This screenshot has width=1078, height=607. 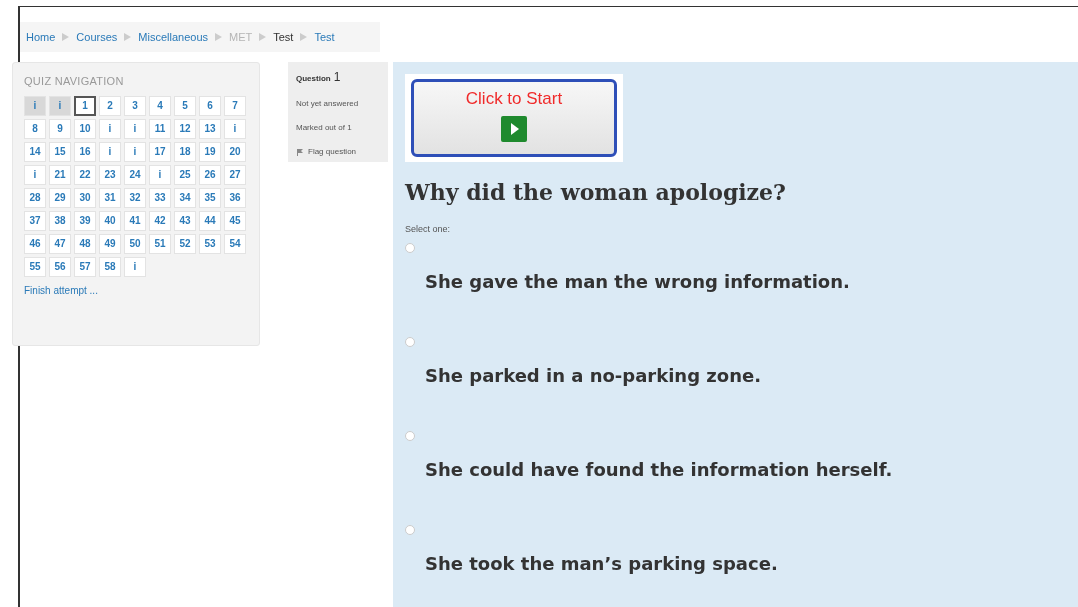 What do you see at coordinates (300, 152) in the screenshot?
I see `flag-icon` at bounding box center [300, 152].